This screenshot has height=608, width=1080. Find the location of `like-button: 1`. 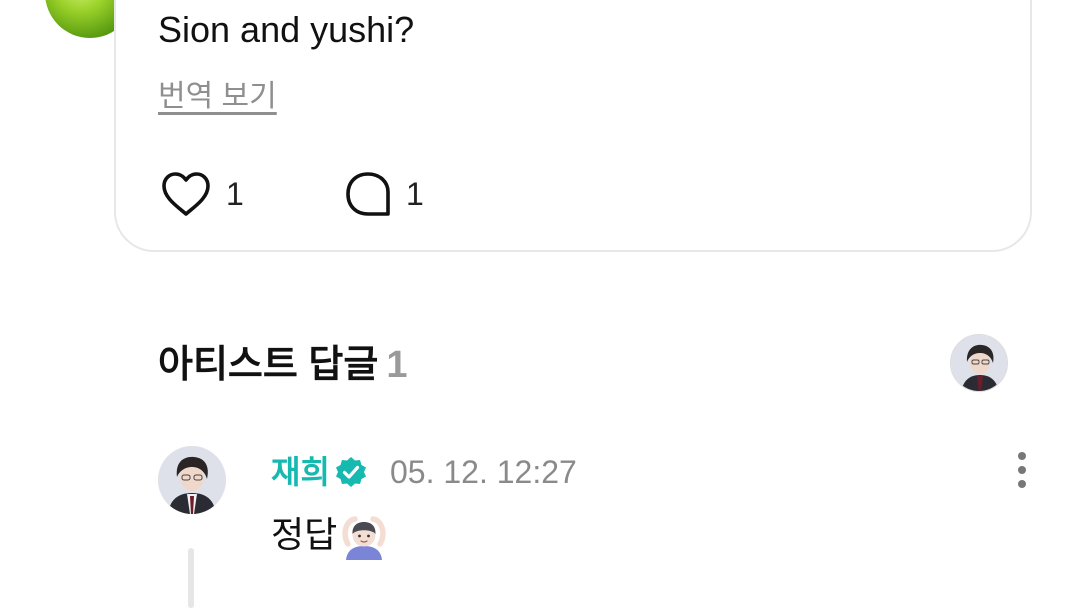

like-button: 1 is located at coordinates (202, 194).